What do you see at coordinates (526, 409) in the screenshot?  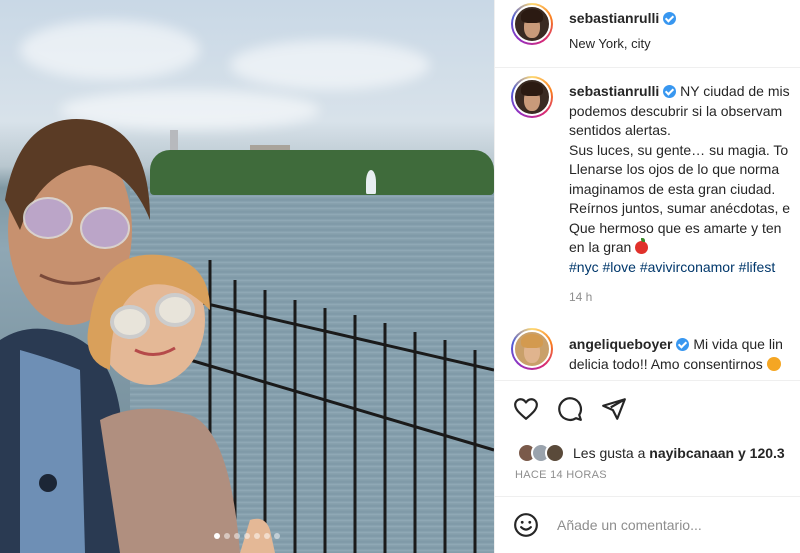 I see `heart-icon` at bounding box center [526, 409].